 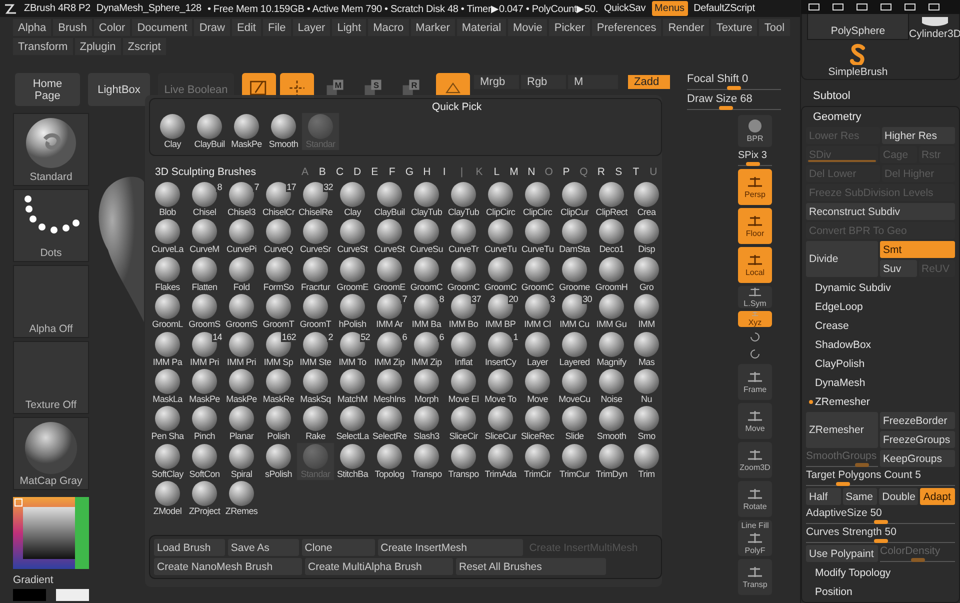 I want to click on preset-tile: IMM Pri 14, so click(x=204, y=349).